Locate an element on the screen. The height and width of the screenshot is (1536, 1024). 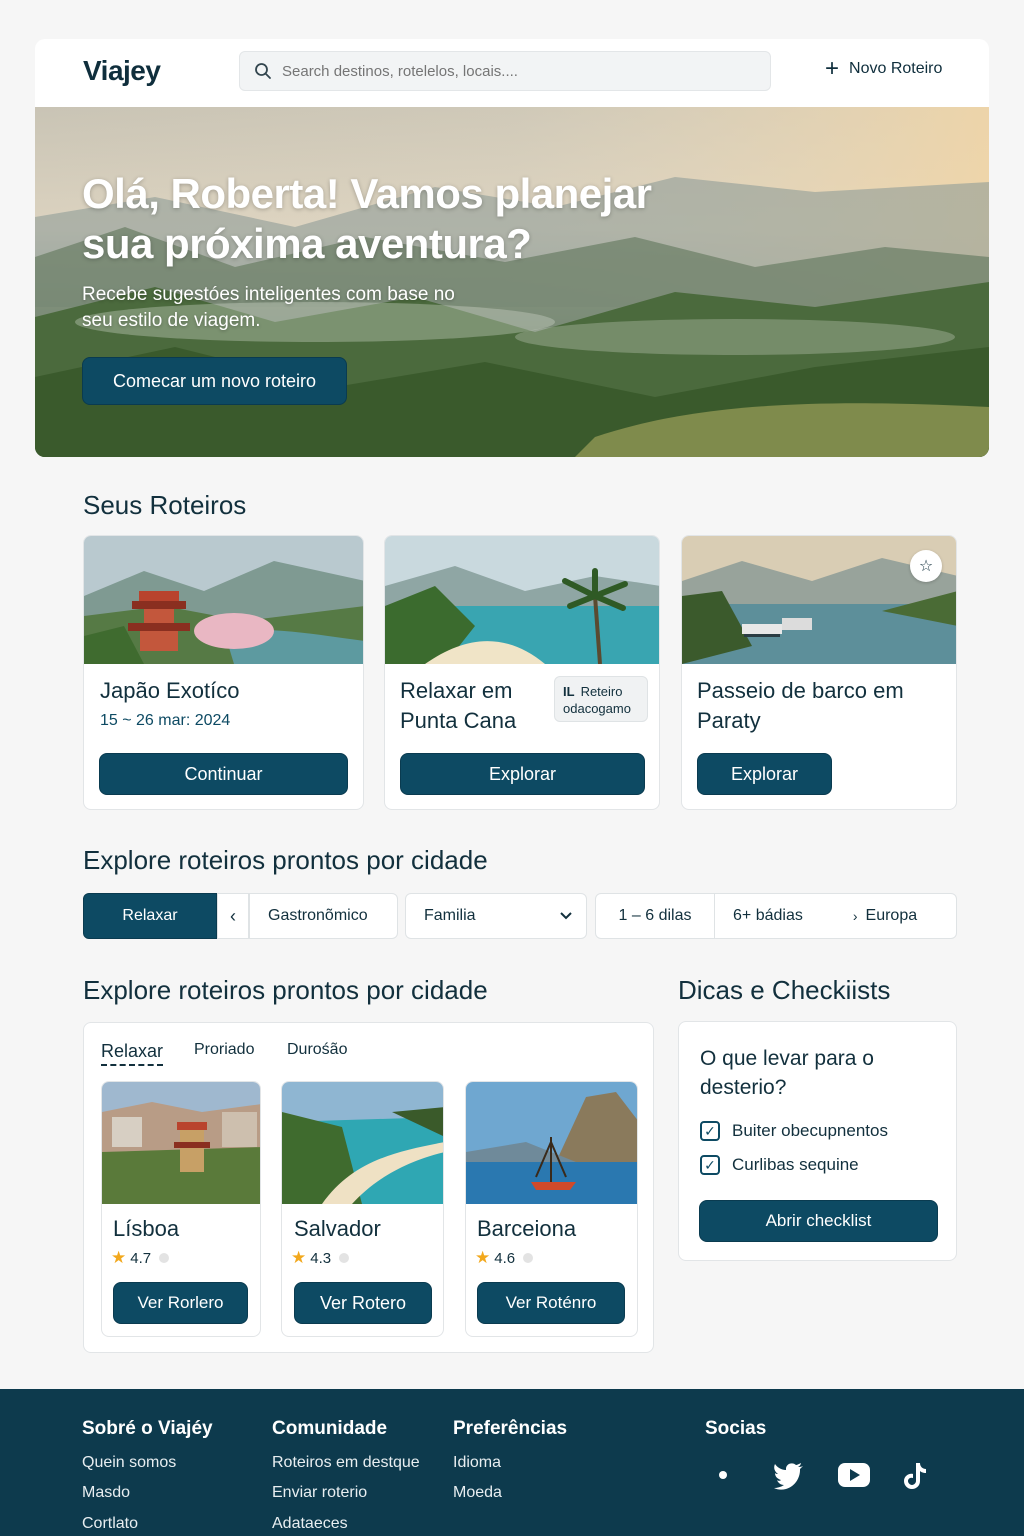
long-days-label: 6+ bádias is located at coordinates (768, 915).